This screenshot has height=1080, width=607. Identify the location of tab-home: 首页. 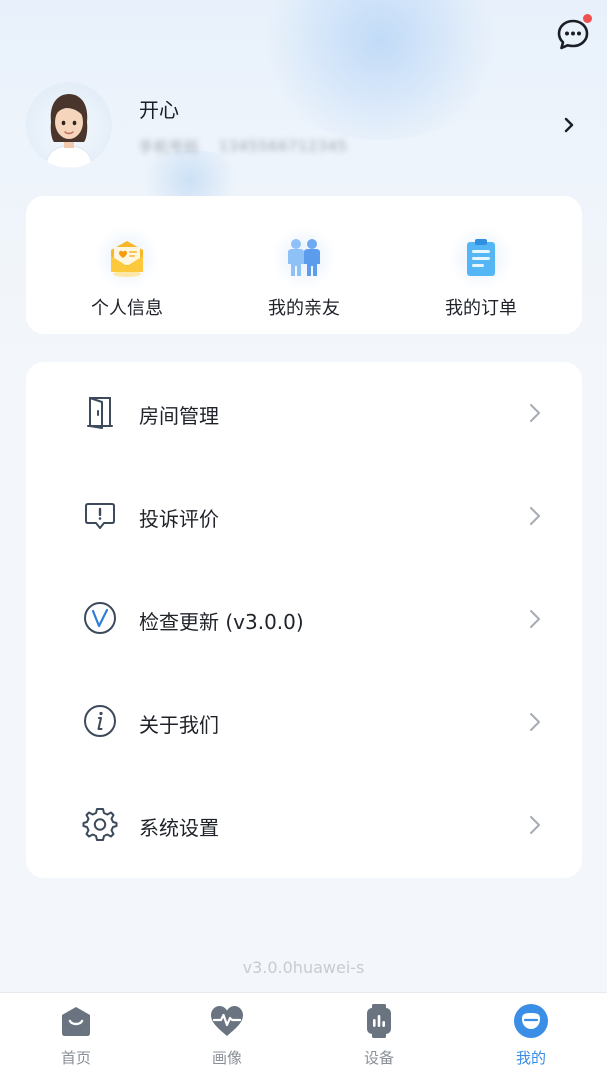
(76, 1035).